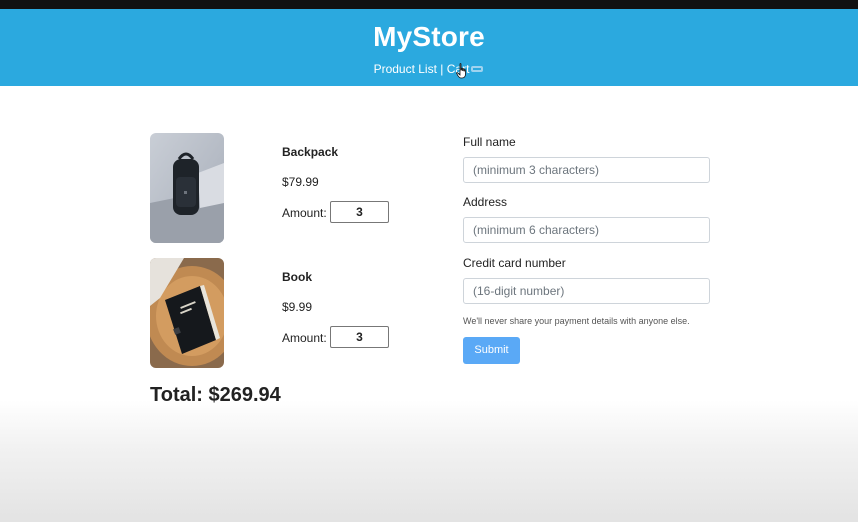 Image resolution: width=858 pixels, height=522 pixels. I want to click on item-price: $79.99, so click(300, 182).